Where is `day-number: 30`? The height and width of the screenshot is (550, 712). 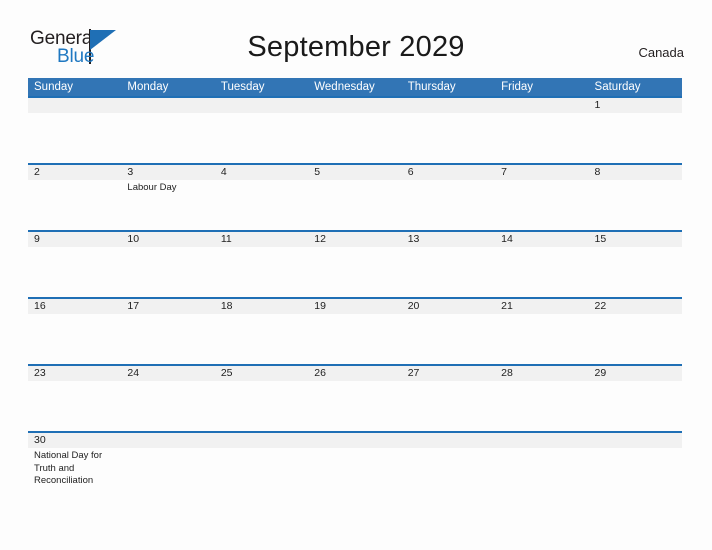
day-number: 30 is located at coordinates (74, 440).